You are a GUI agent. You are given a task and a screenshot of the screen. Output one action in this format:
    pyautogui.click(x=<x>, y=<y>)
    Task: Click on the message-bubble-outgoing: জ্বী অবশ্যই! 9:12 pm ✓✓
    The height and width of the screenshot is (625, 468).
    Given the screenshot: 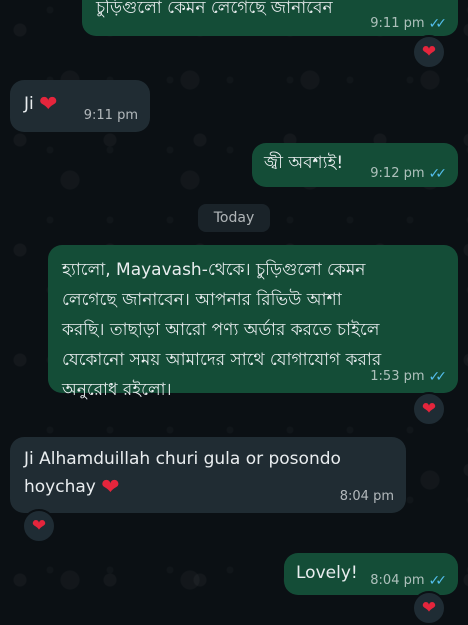 What is the action you would take?
    pyautogui.click(x=355, y=165)
    